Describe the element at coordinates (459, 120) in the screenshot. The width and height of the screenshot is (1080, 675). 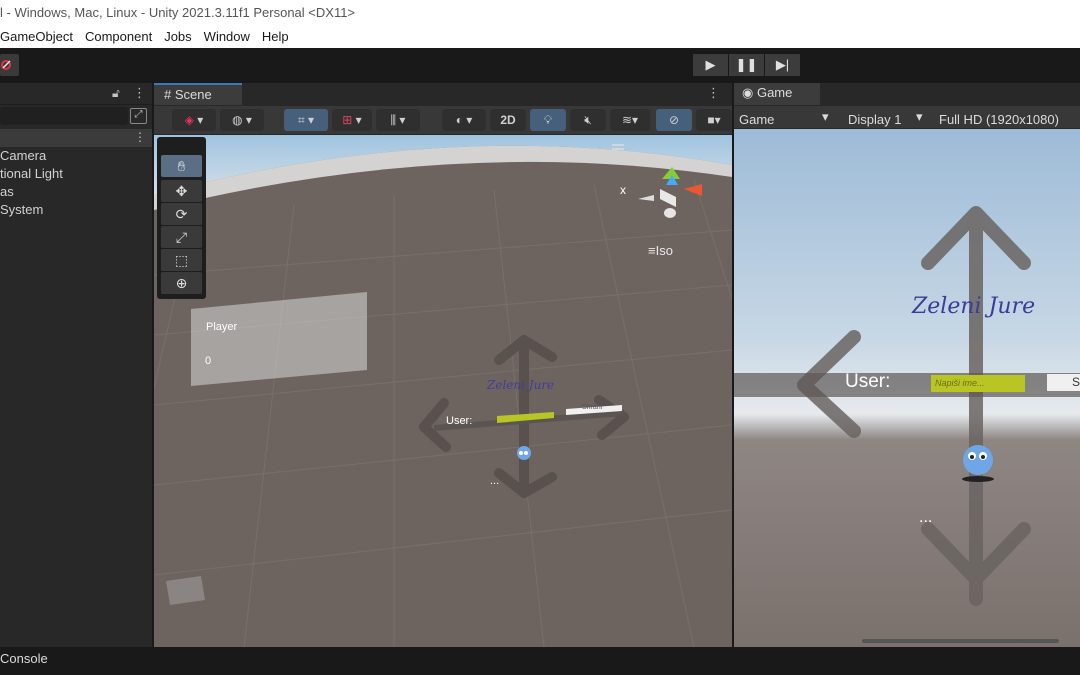
I see `shading-icon: ◐` at that location.